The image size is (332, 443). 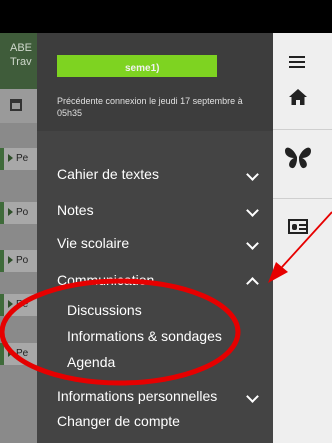 I want to click on butterfly-icon, so click(x=298, y=158).